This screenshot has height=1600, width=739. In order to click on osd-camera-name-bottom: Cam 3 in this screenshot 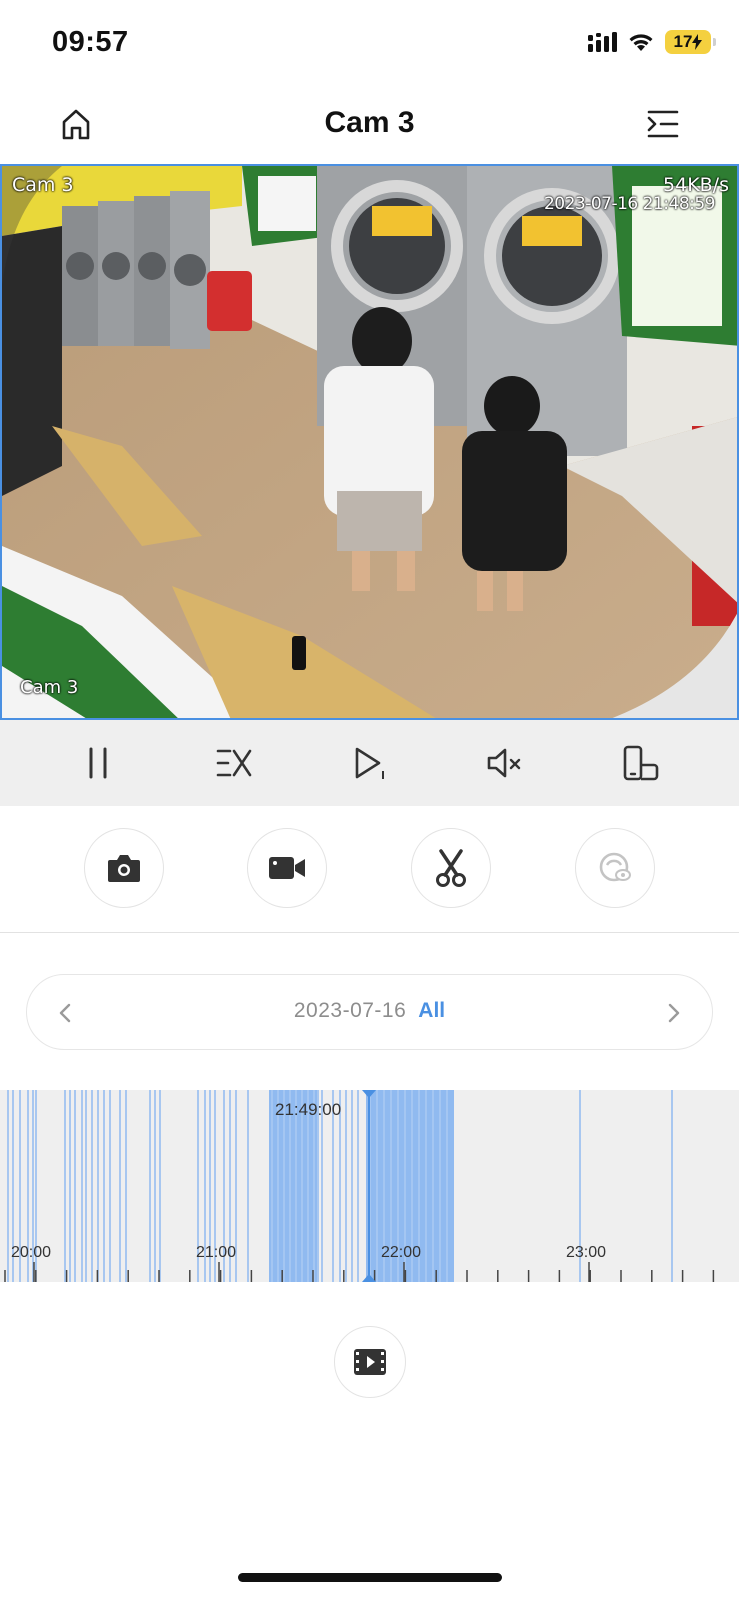, I will do `click(49, 687)`.